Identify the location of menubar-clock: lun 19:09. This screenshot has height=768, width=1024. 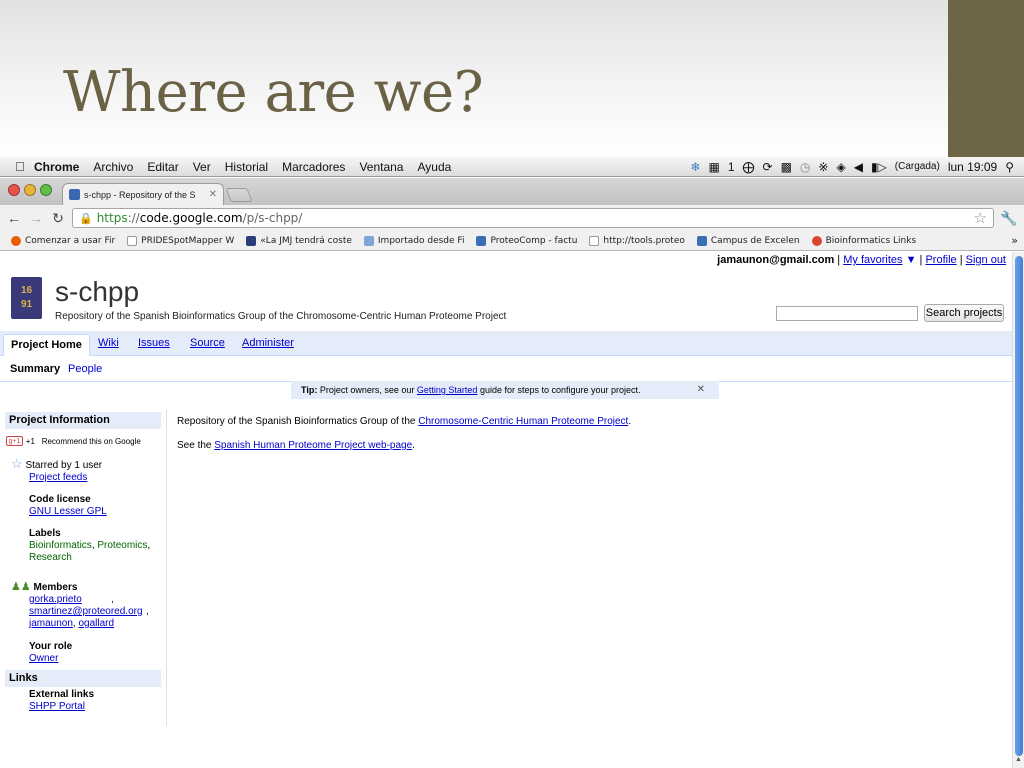
(972, 167).